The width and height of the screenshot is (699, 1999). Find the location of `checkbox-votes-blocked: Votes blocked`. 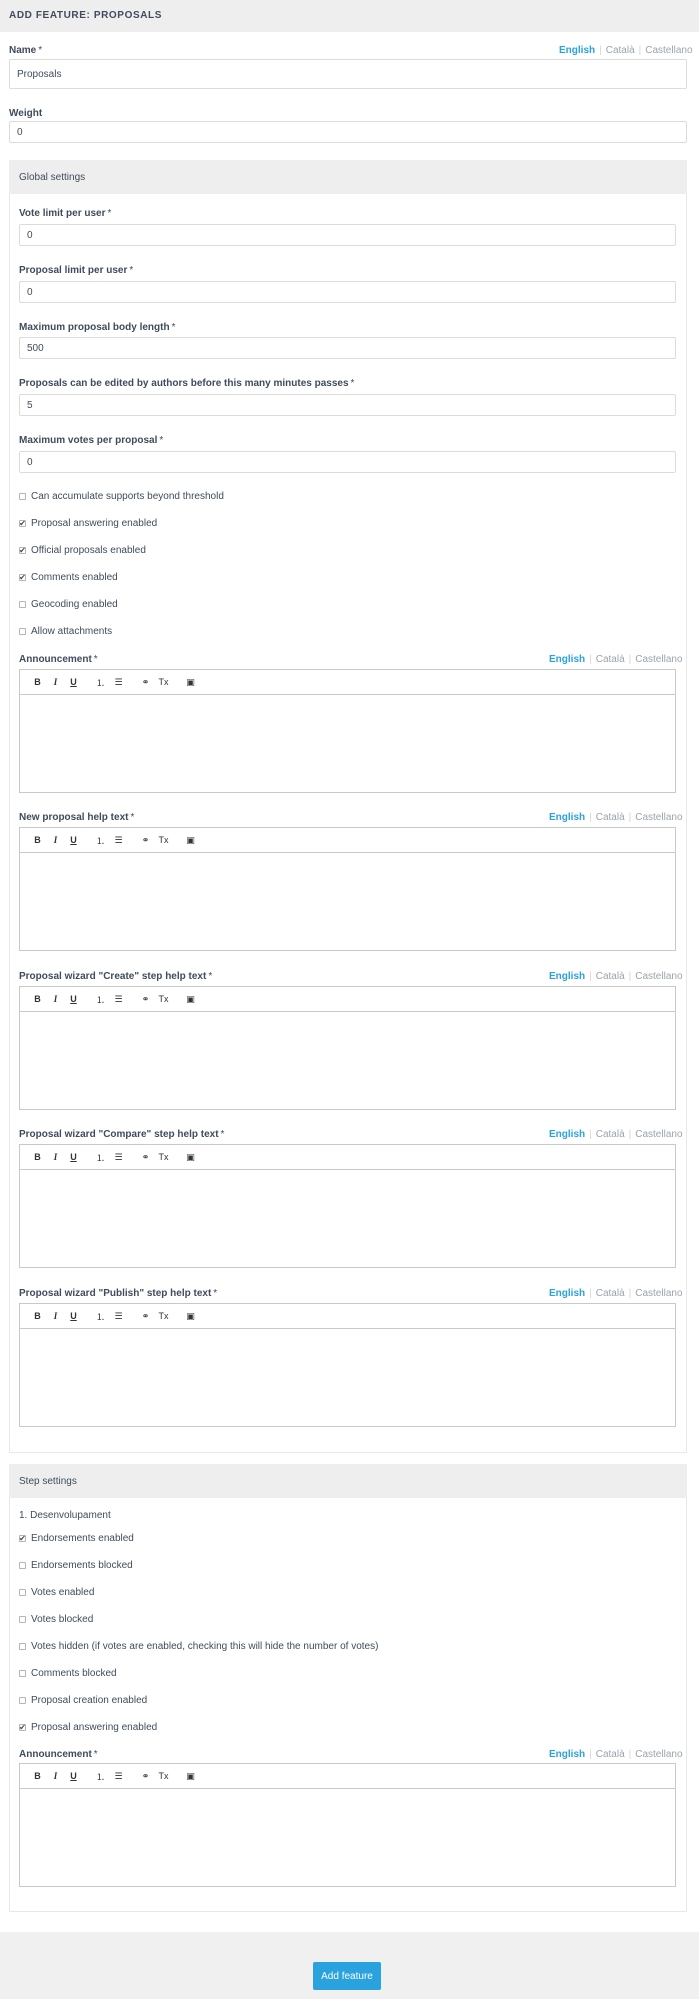

checkbox-votes-blocked: Votes blocked is located at coordinates (56, 1619).